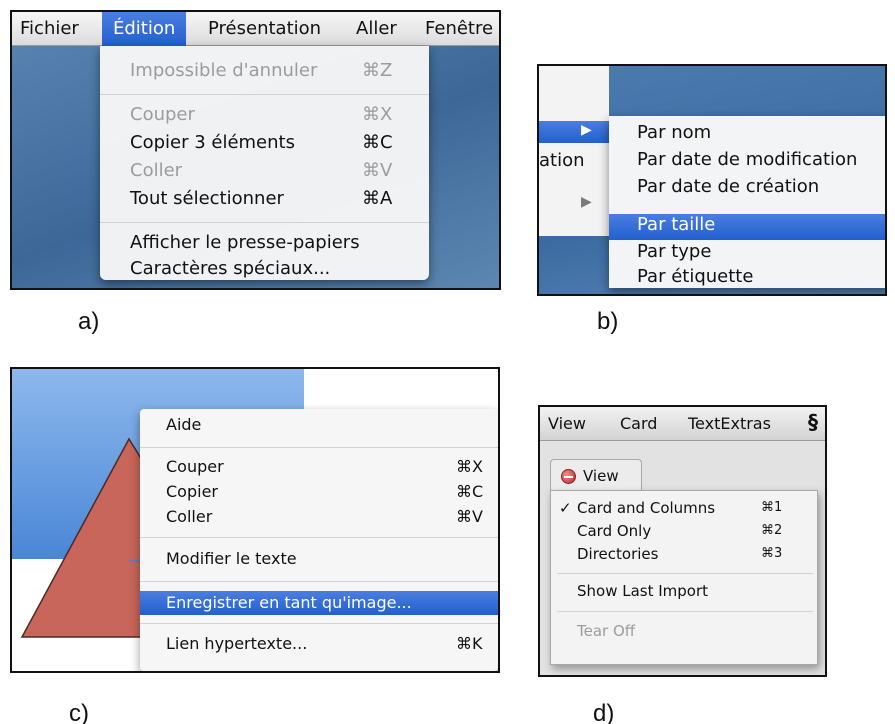 The image size is (895, 724). What do you see at coordinates (223, 70) in the screenshot?
I see `undo-item: Impossible d'annuler` at bounding box center [223, 70].